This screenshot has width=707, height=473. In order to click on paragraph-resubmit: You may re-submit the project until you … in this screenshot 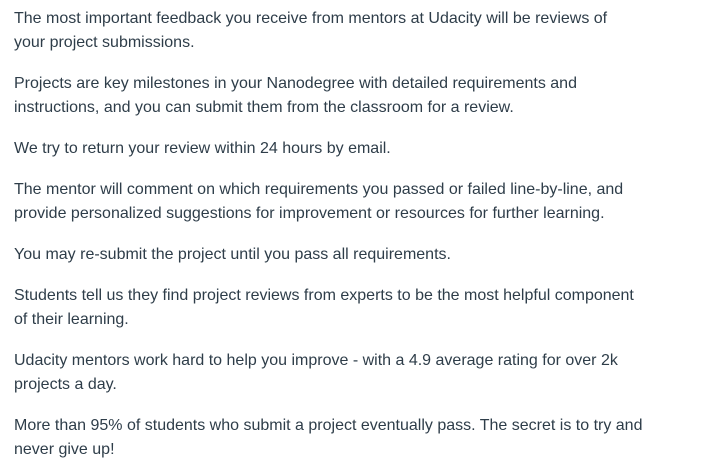, I will do `click(232, 254)`.